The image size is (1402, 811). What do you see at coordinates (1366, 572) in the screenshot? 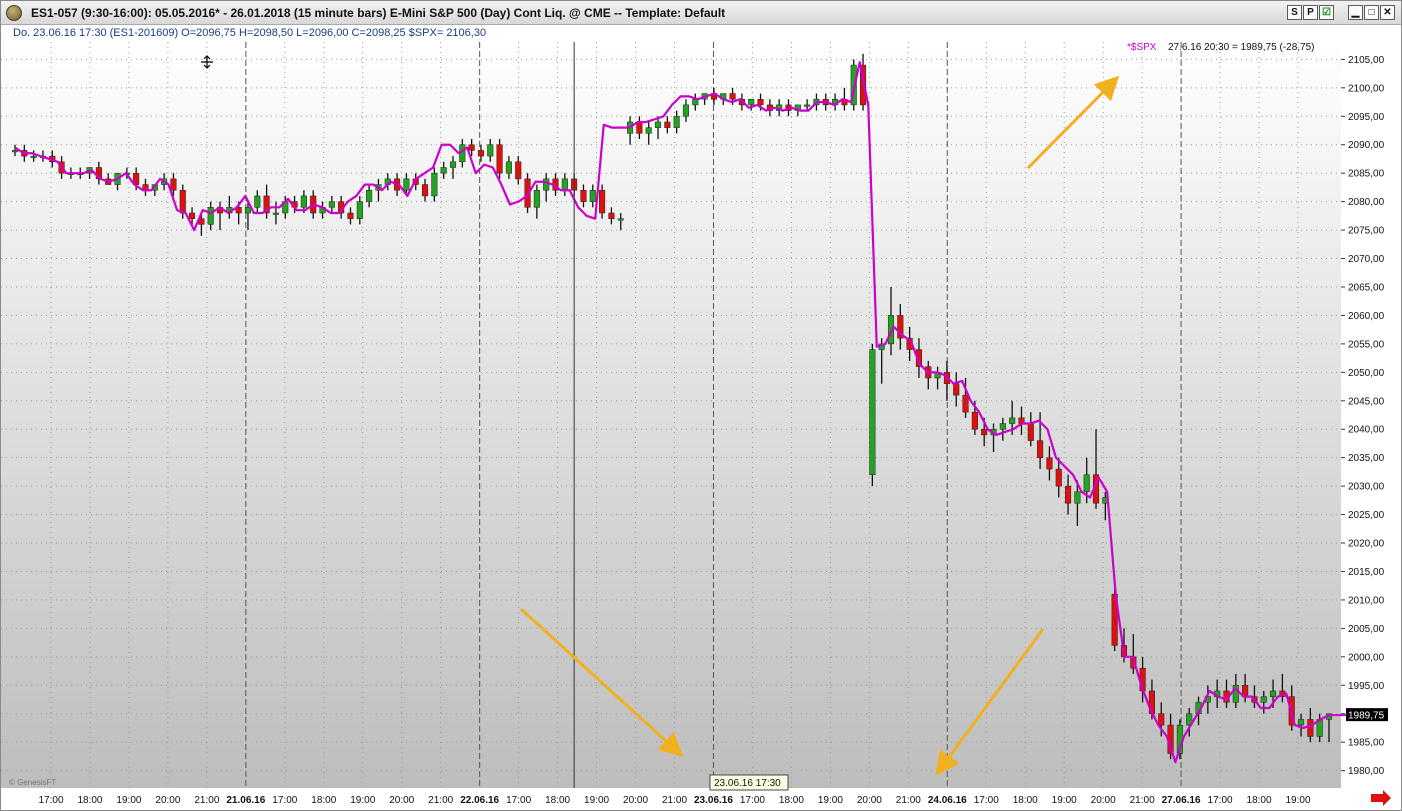
I see `price-tick-label: 2015,00` at bounding box center [1366, 572].